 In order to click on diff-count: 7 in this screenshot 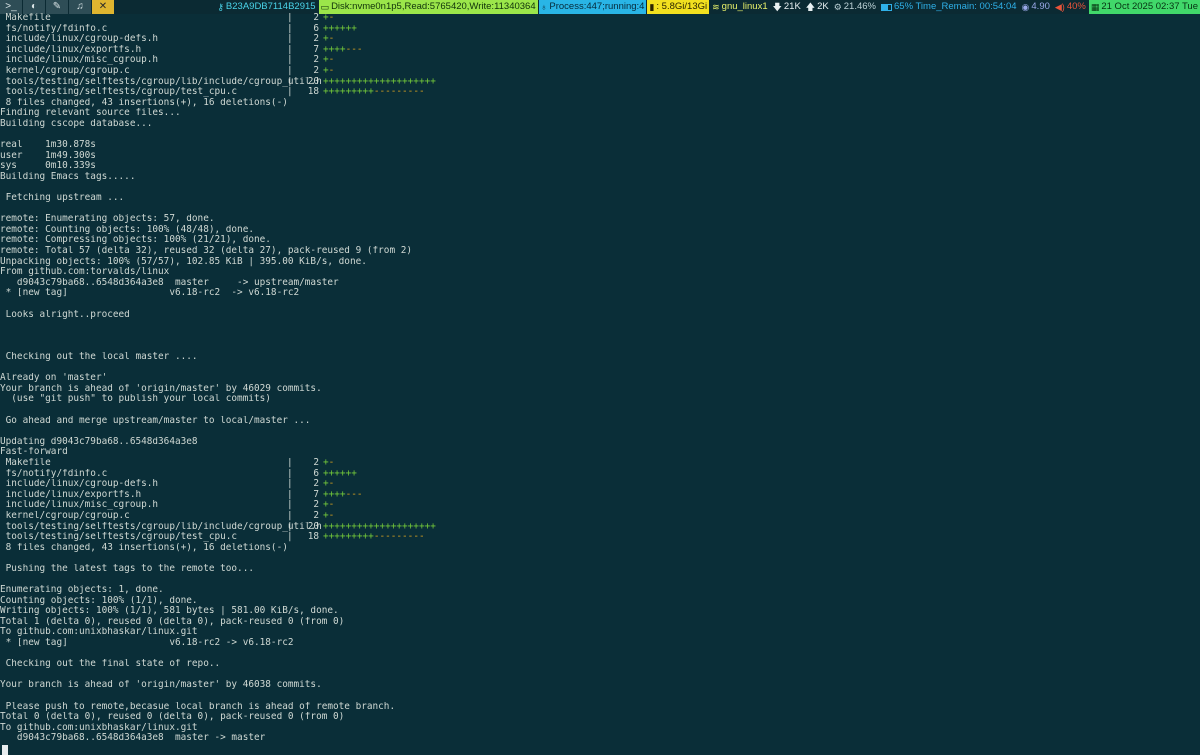, I will do `click(316, 49)`.